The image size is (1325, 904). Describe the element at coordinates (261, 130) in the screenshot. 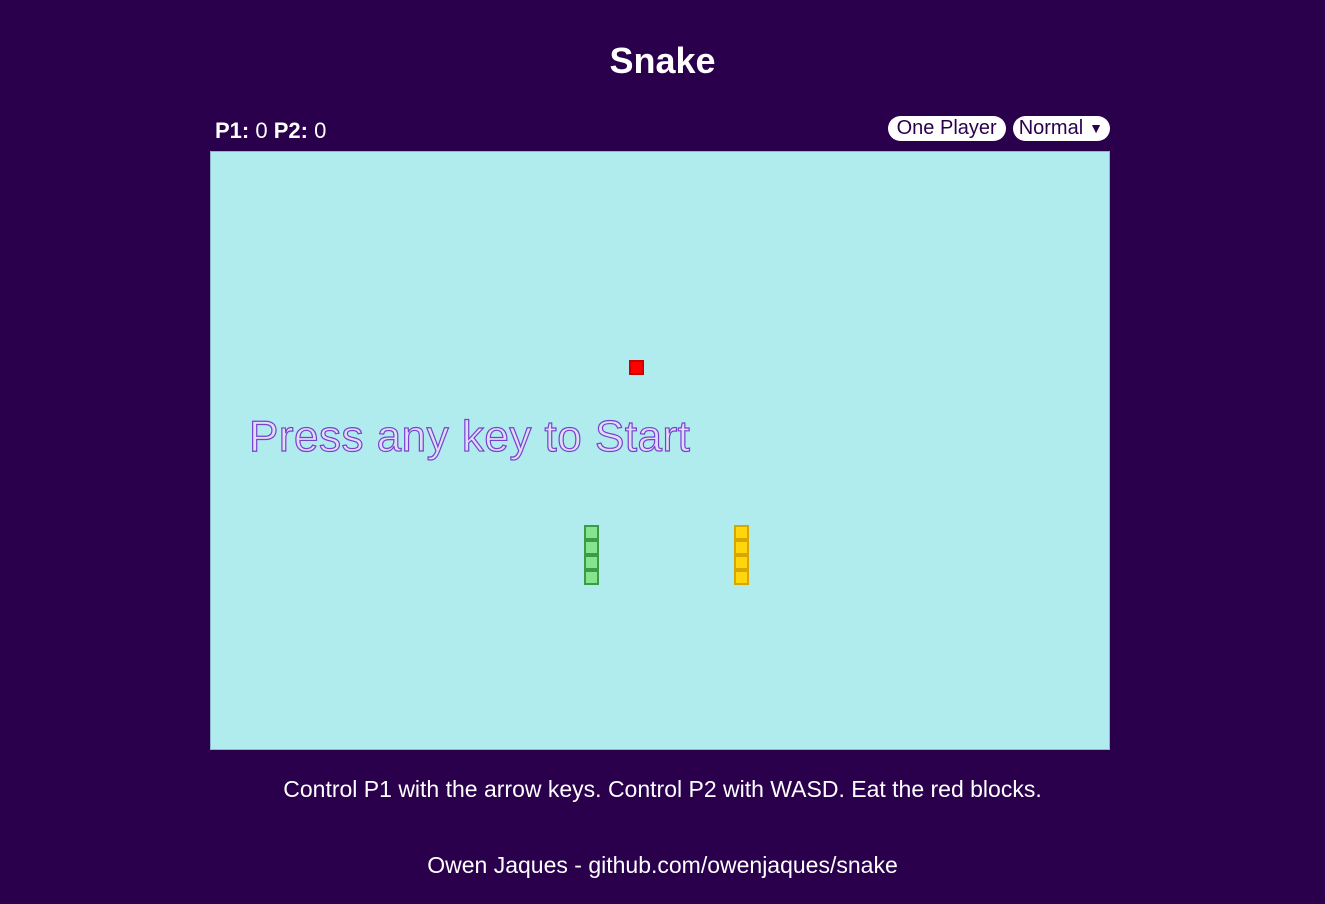

I see `p1-score-value: 0` at that location.